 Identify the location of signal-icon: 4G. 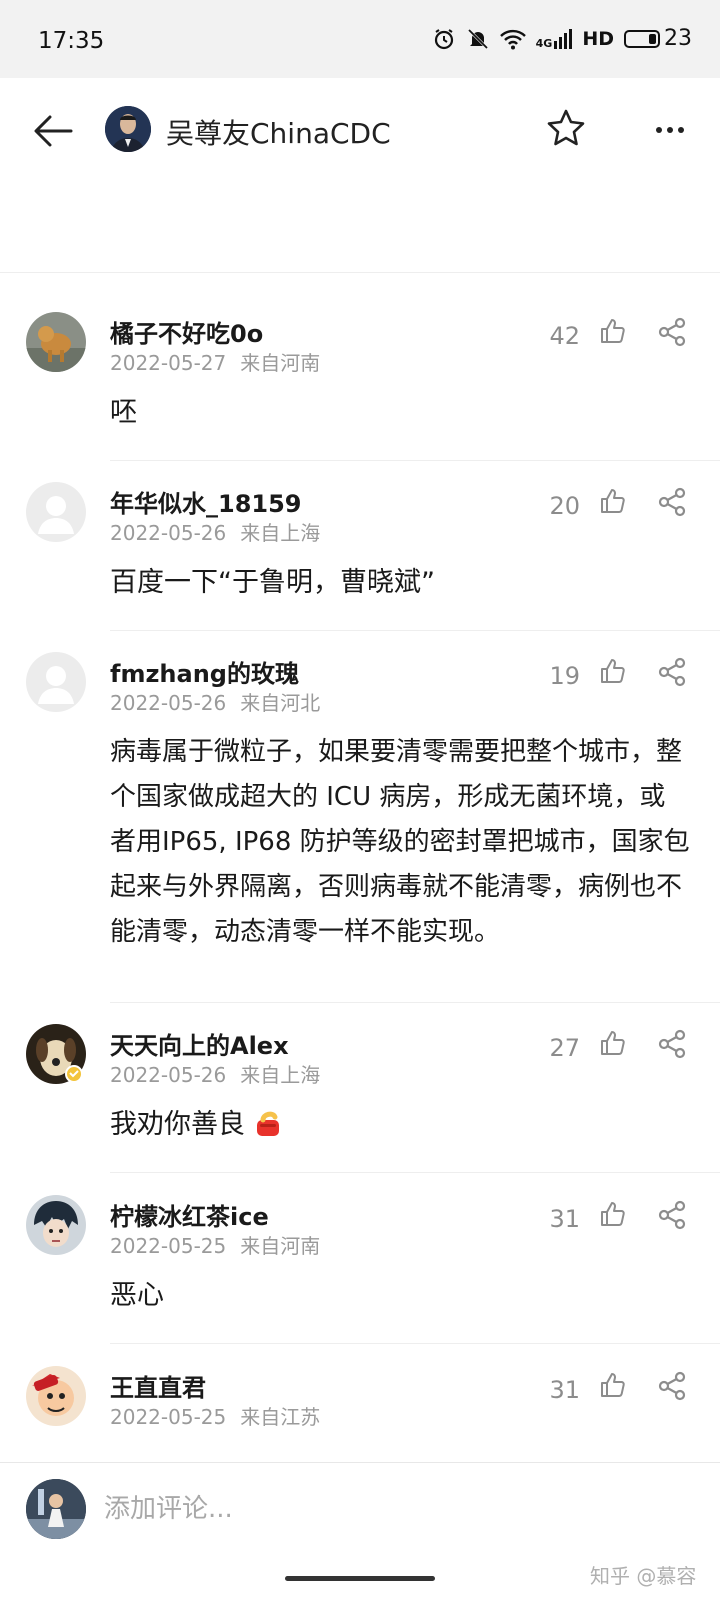
(554, 39).